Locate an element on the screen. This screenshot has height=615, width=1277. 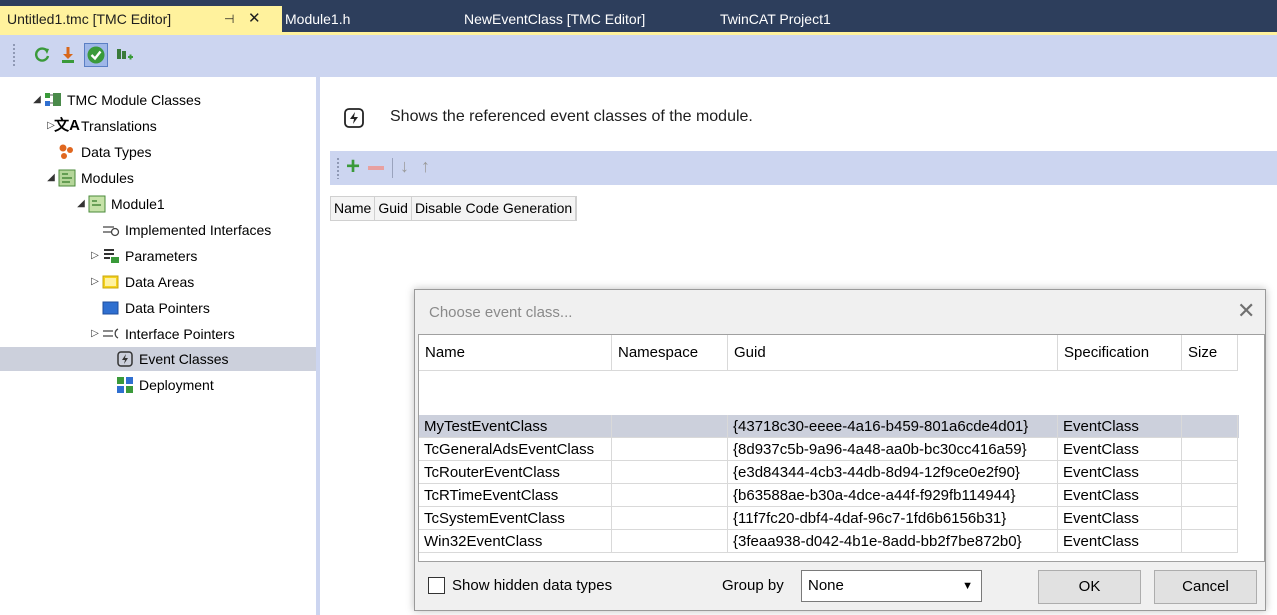
translations-icon: 文A is located at coordinates (67, 125).